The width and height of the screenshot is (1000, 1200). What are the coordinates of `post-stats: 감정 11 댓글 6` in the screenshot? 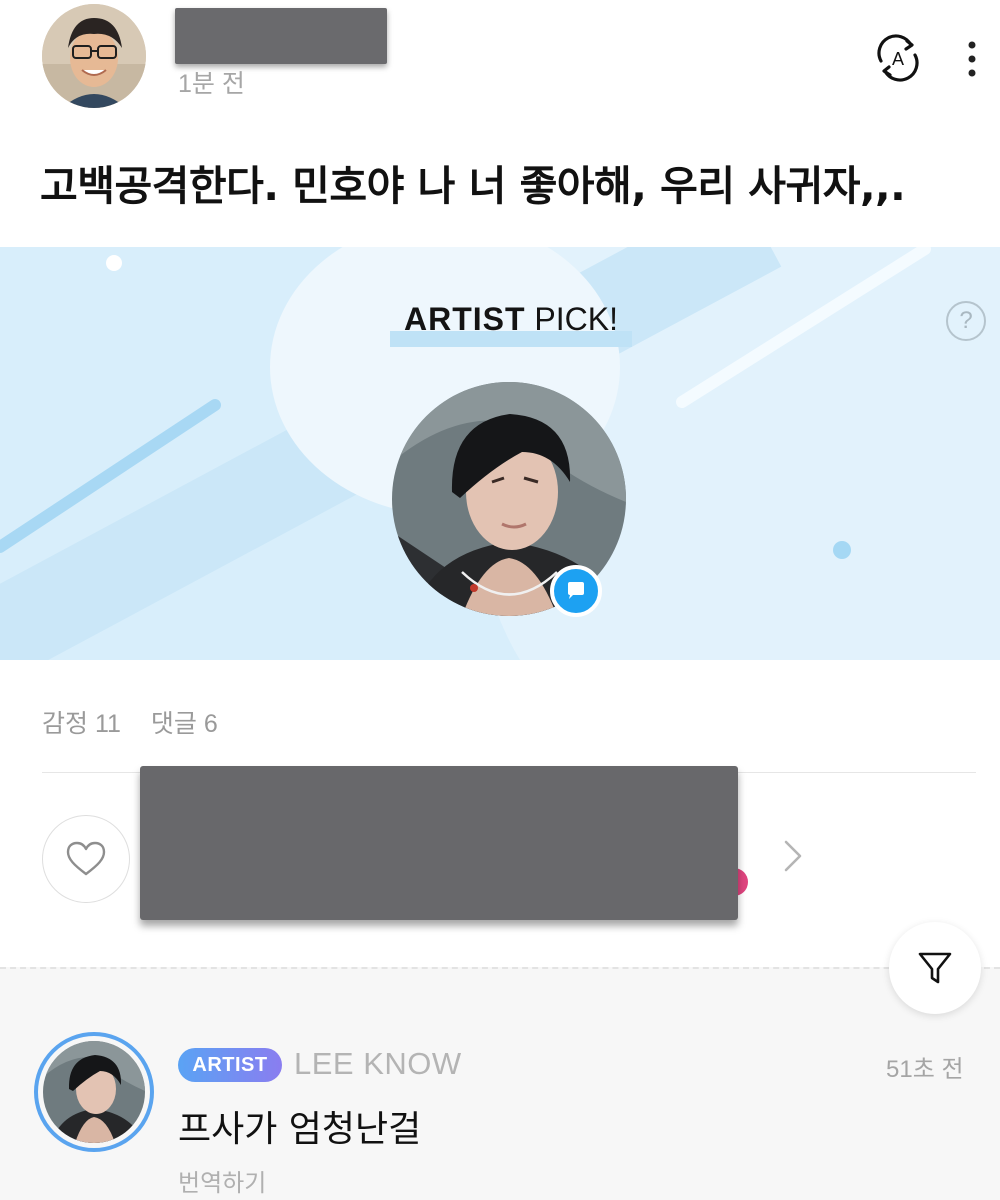 It's located at (145, 722).